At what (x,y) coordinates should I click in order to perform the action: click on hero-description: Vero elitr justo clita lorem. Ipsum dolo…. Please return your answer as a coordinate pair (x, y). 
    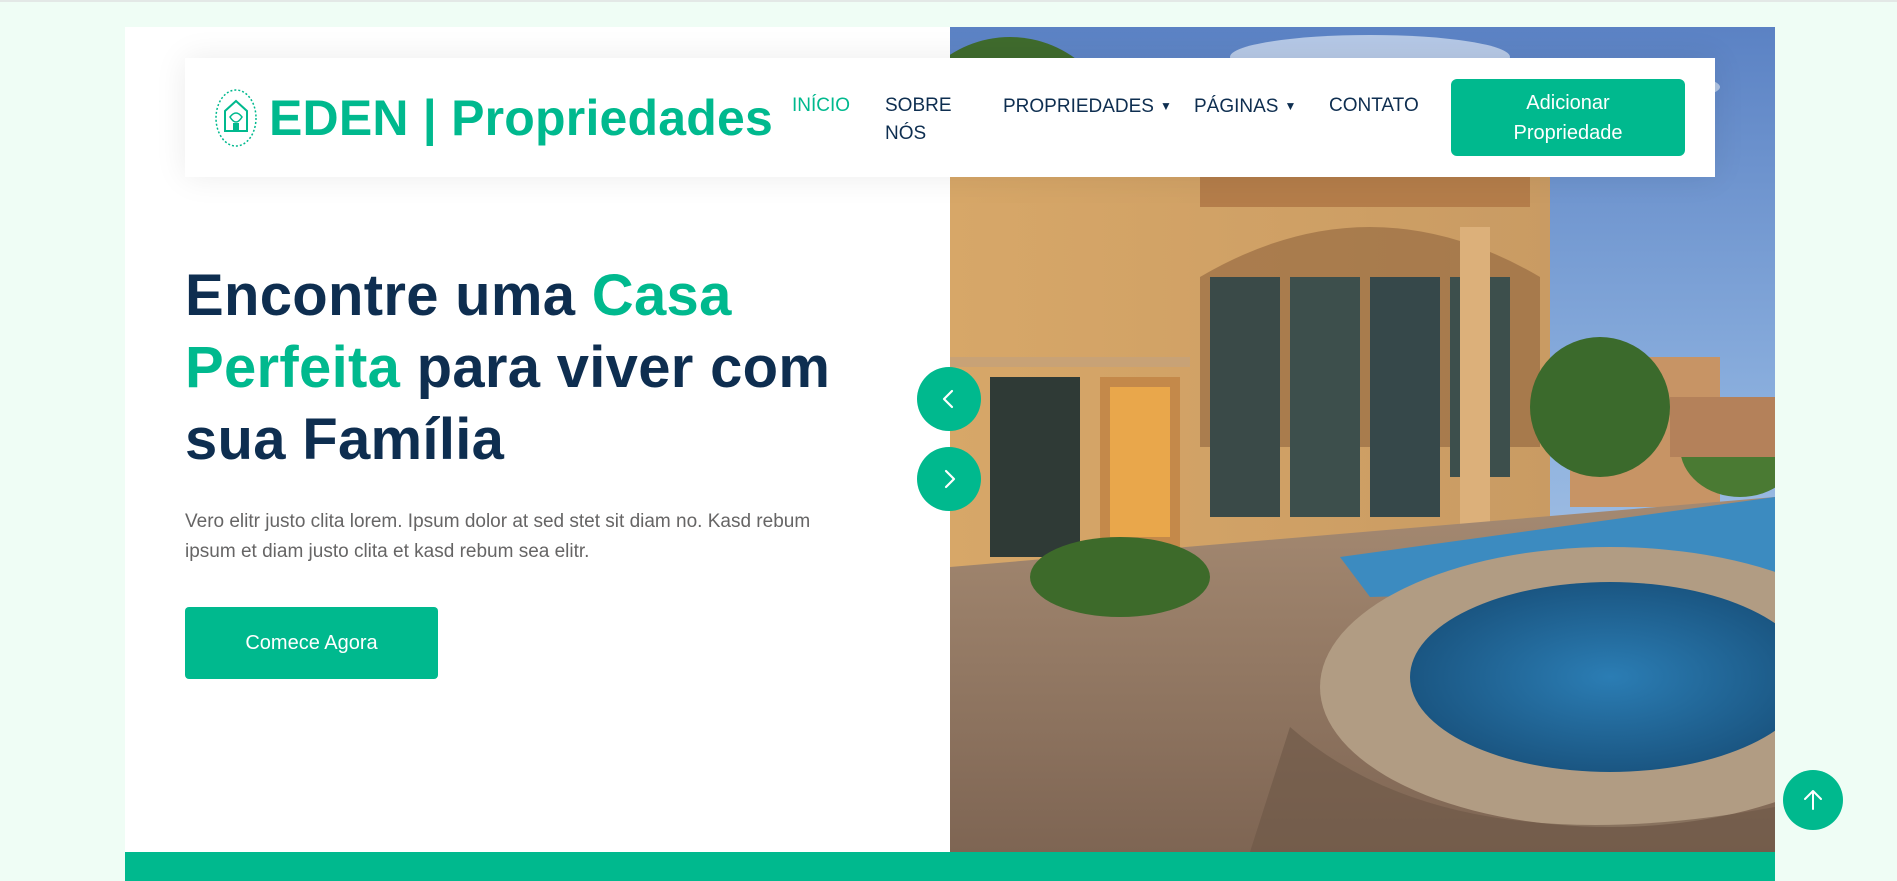
    Looking at the image, I should click on (498, 536).